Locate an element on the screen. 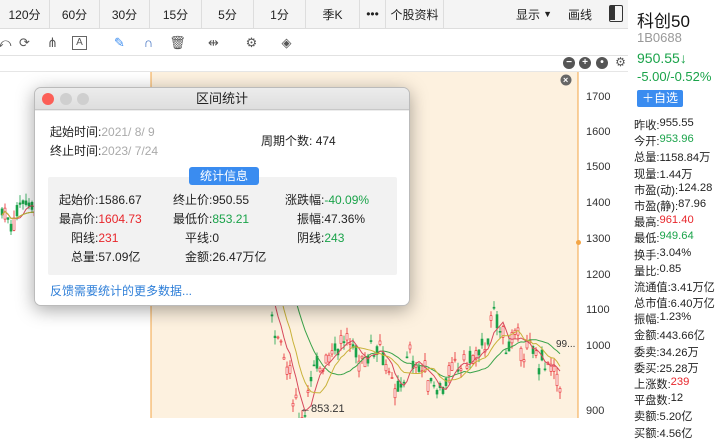 The image size is (720, 441). volume-value: 57.09亿 is located at coordinates (119, 257).